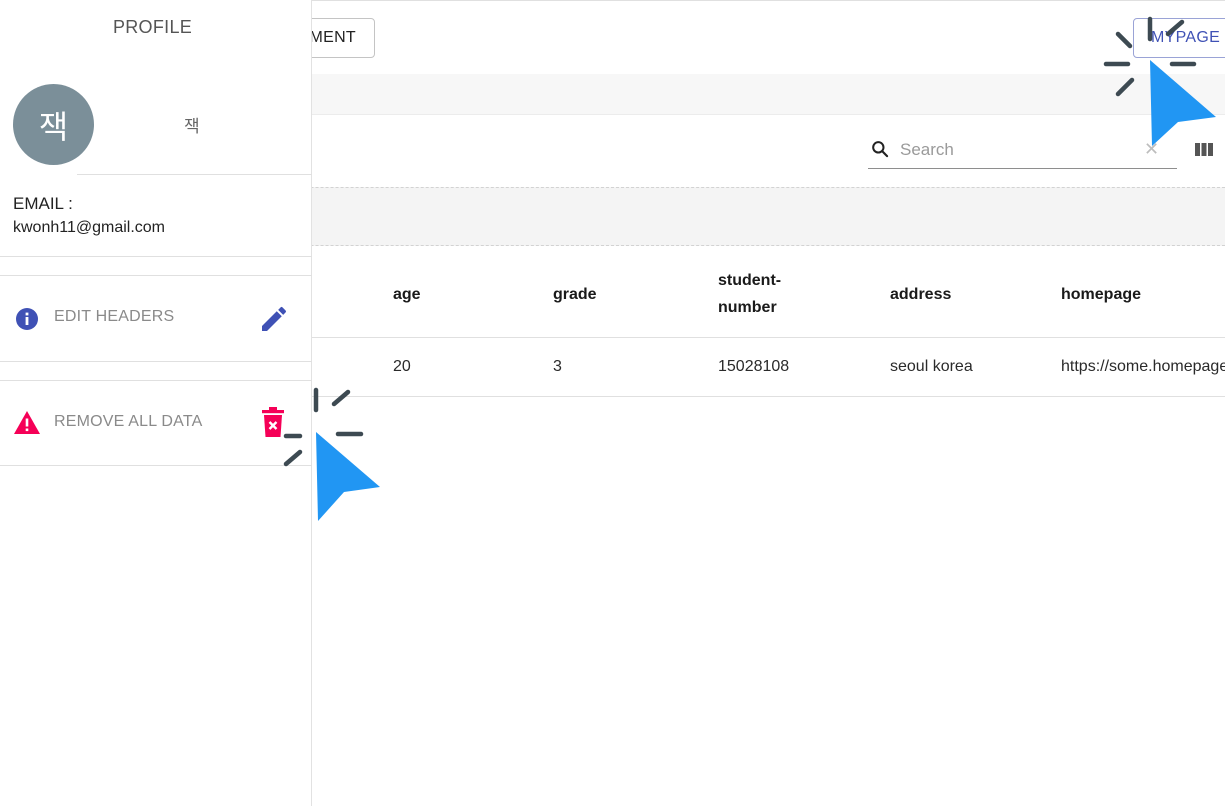 This screenshot has height=806, width=1225. I want to click on table-cell-age: 20, so click(402, 366).